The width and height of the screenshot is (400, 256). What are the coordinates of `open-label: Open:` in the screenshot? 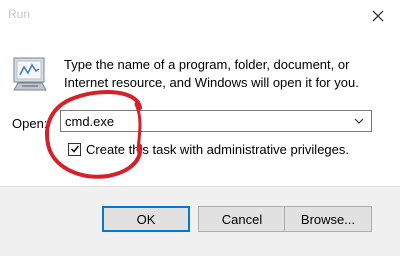 It's located at (30, 123).